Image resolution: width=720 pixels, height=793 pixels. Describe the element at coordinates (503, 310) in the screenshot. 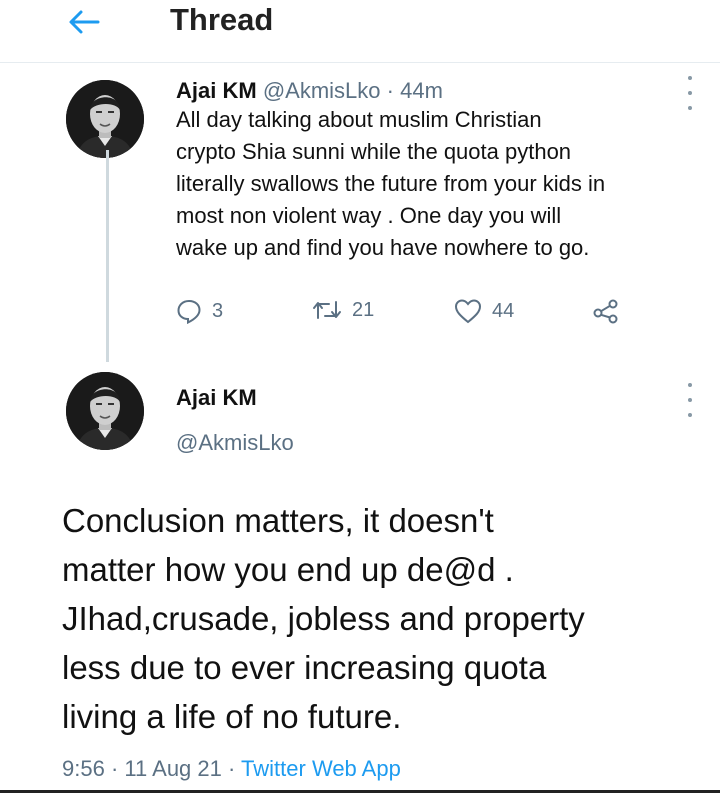

I see `like-count: 44` at that location.